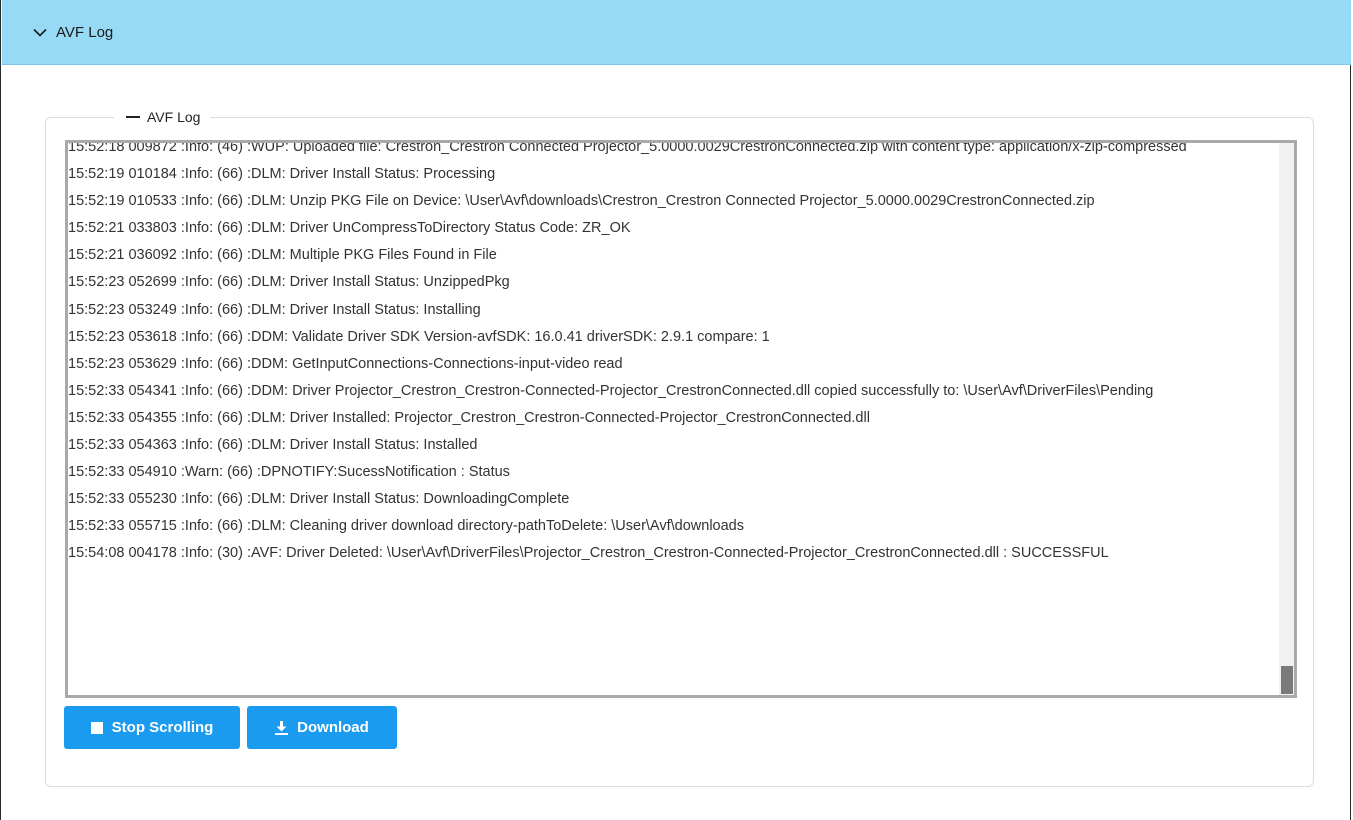 The width and height of the screenshot is (1353, 820). I want to click on stop-scrolling-button: Stop Scrolling, so click(152, 727).